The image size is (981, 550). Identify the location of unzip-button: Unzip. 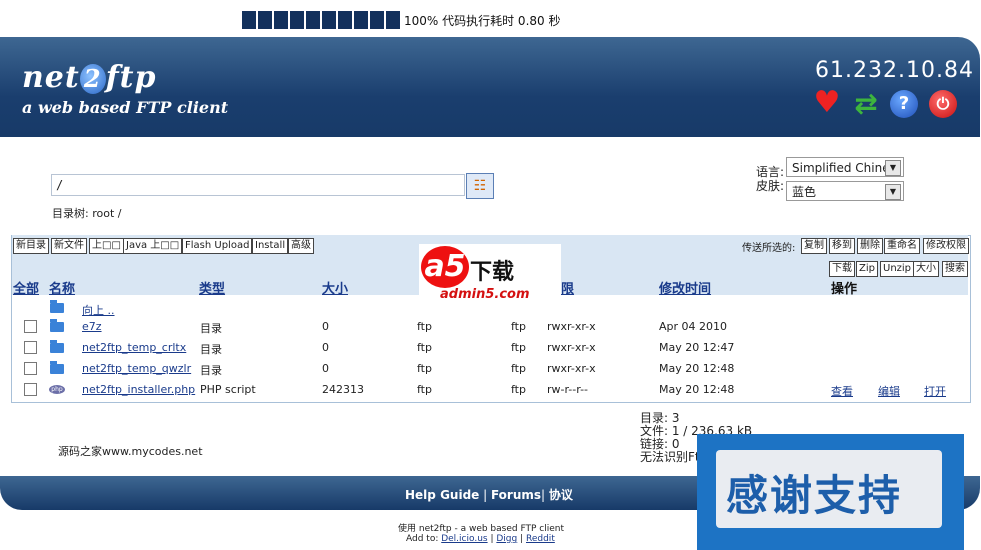
(897, 269).